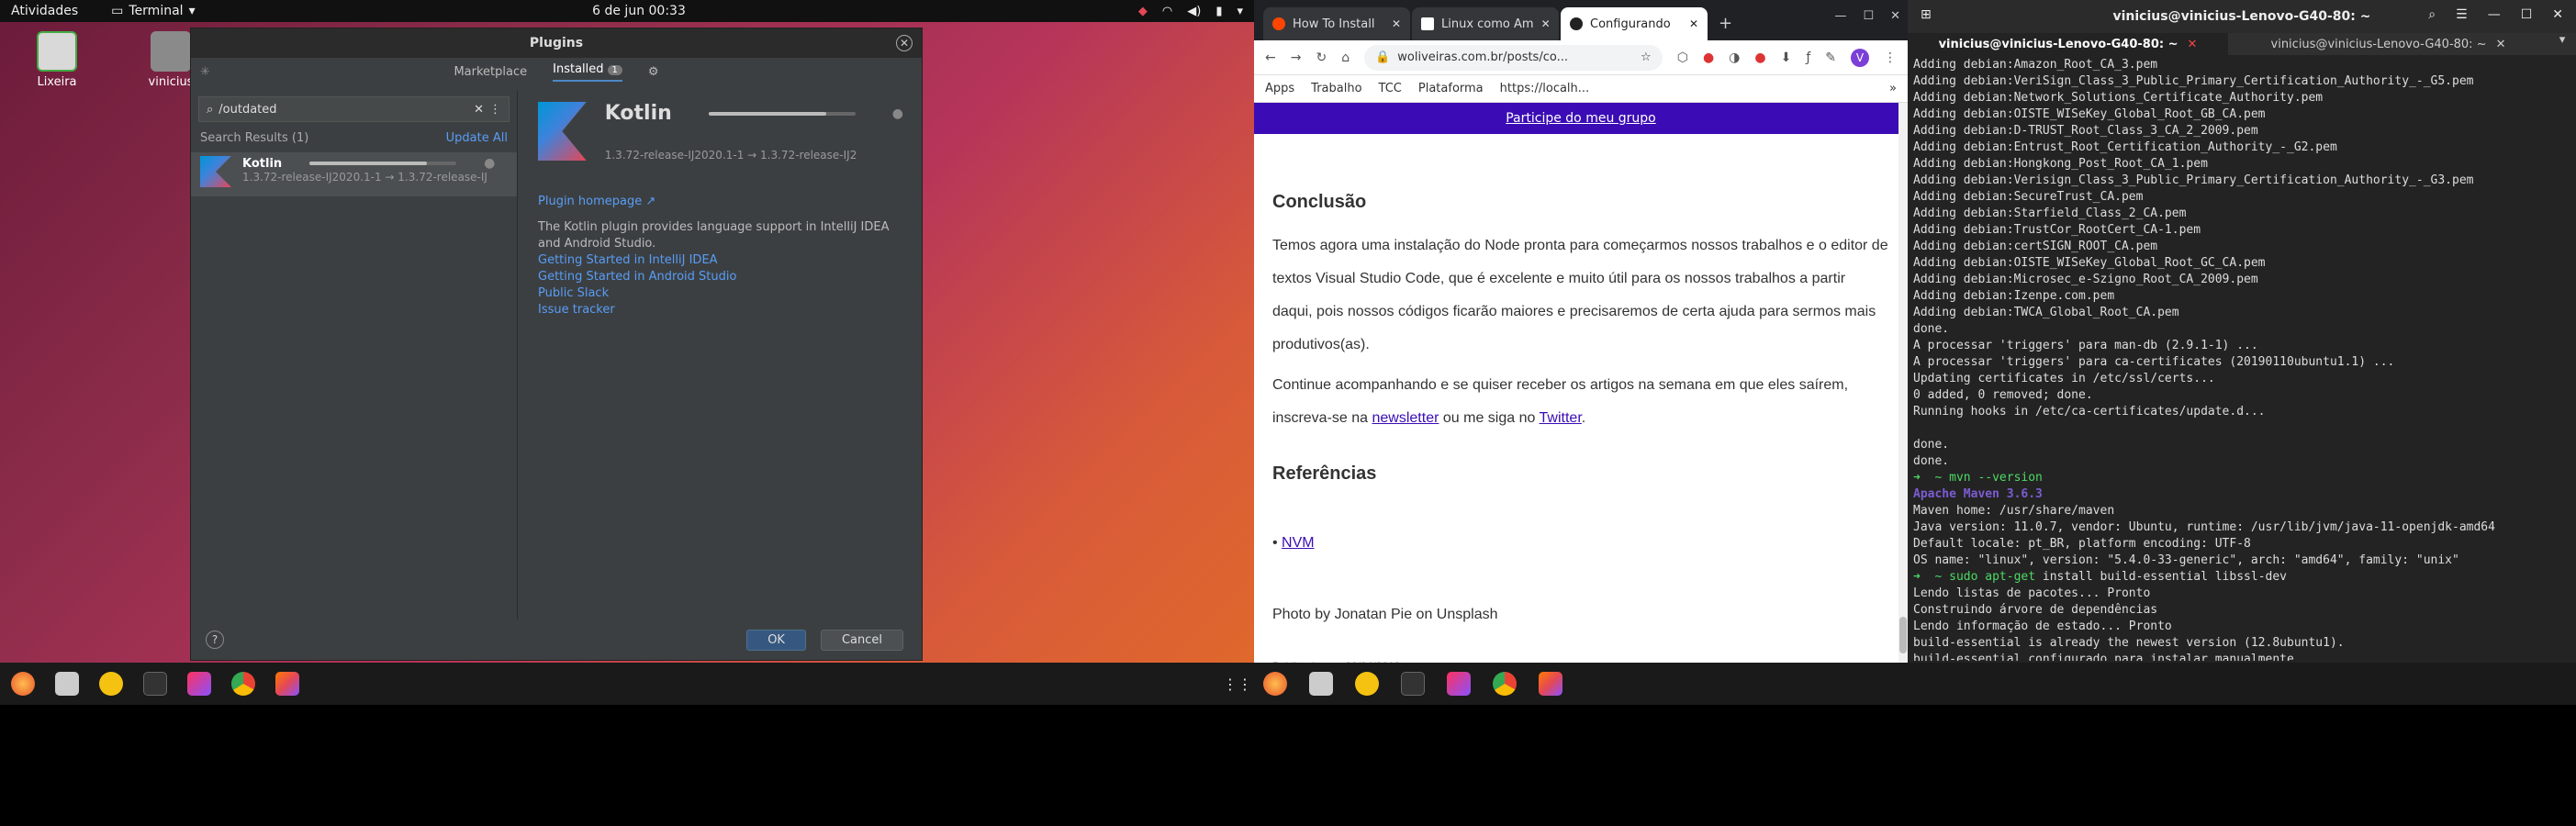 Image resolution: width=2576 pixels, height=826 pixels. I want to click on menu-icon: ☰, so click(2462, 14).